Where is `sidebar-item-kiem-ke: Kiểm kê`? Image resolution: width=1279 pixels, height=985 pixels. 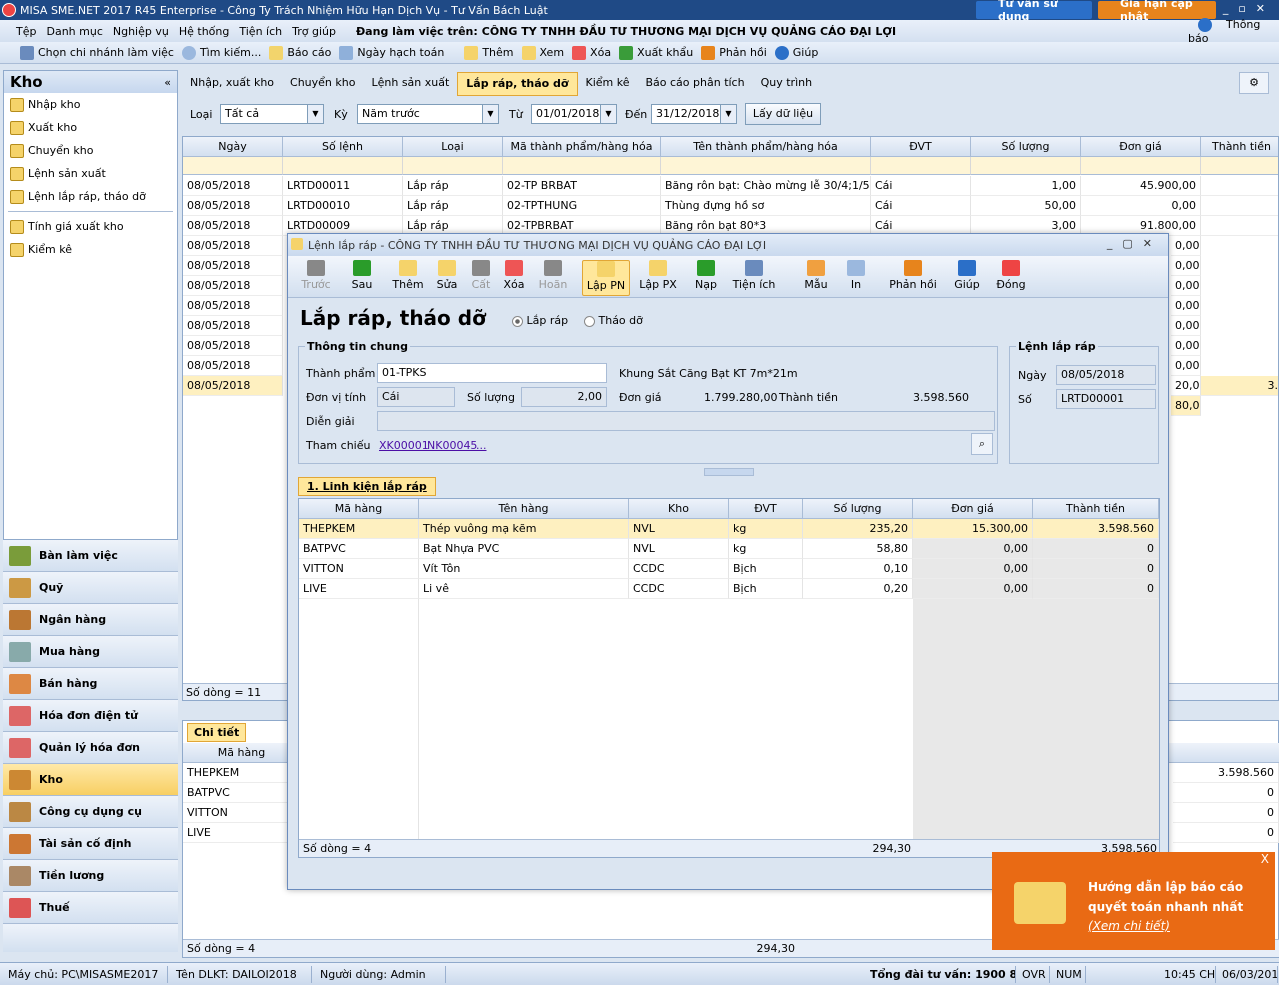 sidebar-item-kiem-ke: Kiểm kê is located at coordinates (90, 249).